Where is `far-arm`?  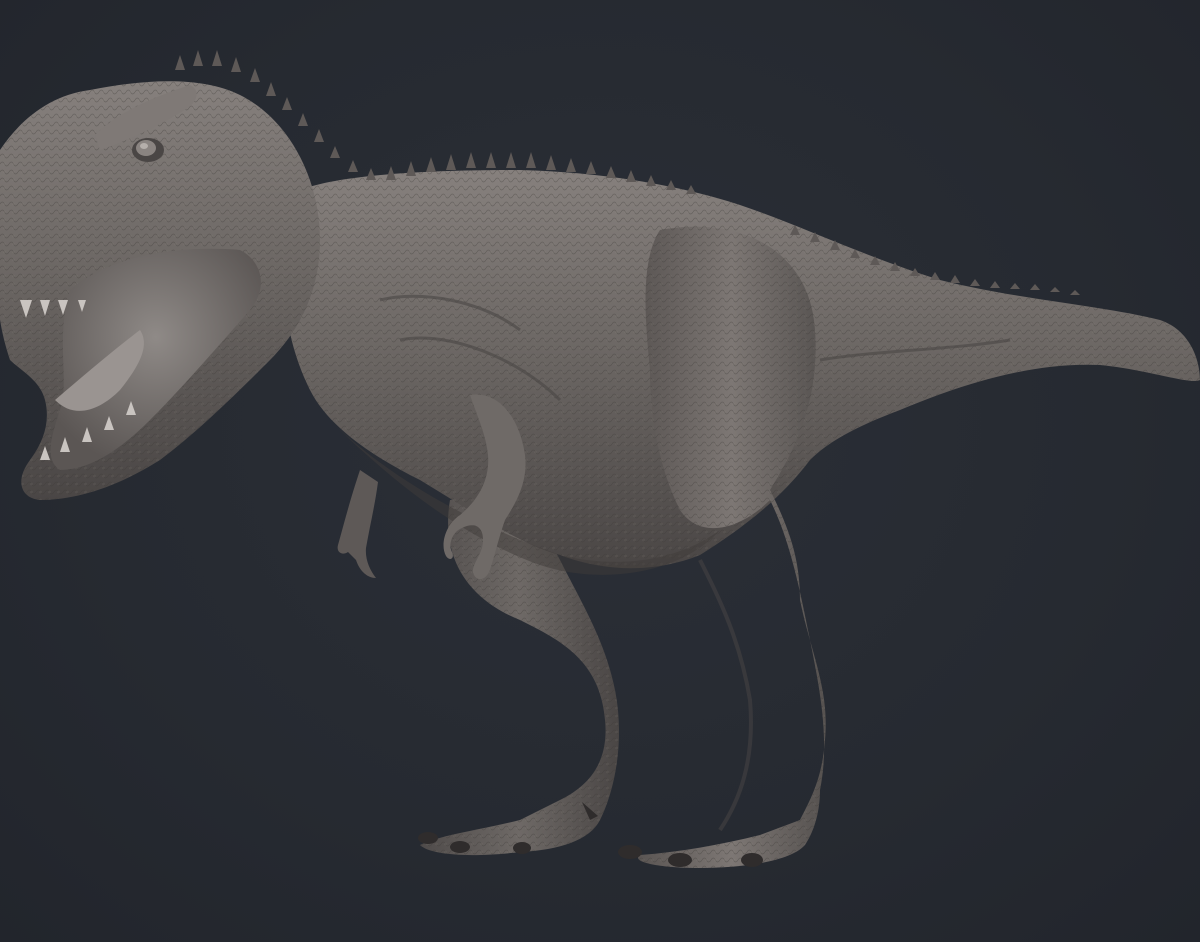
far-arm is located at coordinates (357, 524).